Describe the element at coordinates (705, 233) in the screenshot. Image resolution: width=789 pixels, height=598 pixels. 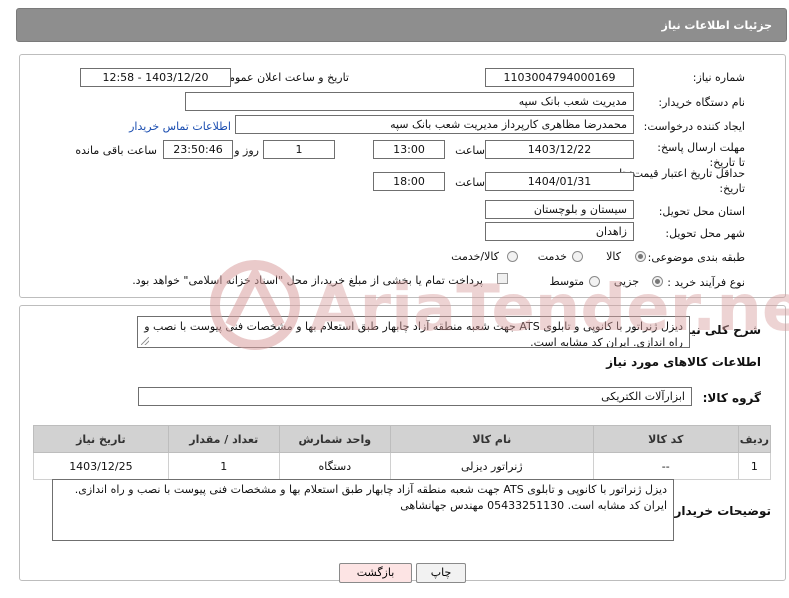
I see `city-label: شهر محل تحویل:` at that location.